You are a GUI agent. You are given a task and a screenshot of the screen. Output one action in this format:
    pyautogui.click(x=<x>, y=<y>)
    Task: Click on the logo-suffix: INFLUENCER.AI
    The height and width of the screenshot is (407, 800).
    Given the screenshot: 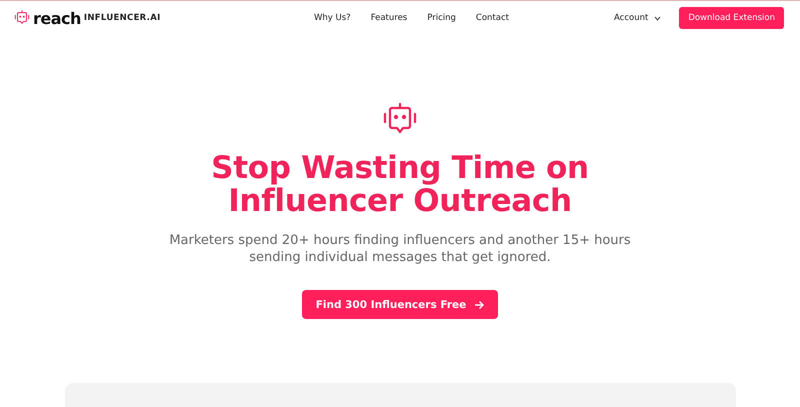 What is the action you would take?
    pyautogui.click(x=122, y=18)
    